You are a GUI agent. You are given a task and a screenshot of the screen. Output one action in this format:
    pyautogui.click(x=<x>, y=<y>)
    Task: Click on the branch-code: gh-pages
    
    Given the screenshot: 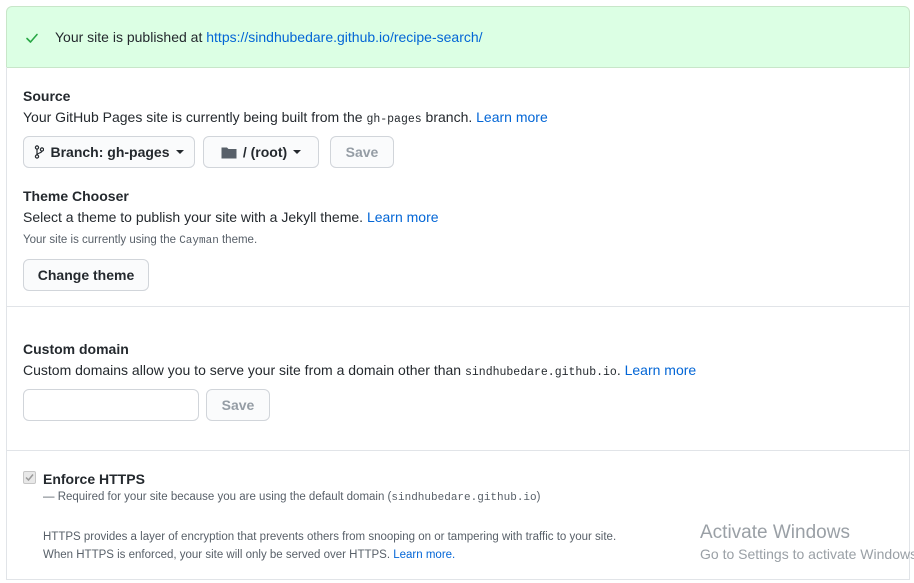 What is the action you would take?
    pyautogui.click(x=394, y=119)
    